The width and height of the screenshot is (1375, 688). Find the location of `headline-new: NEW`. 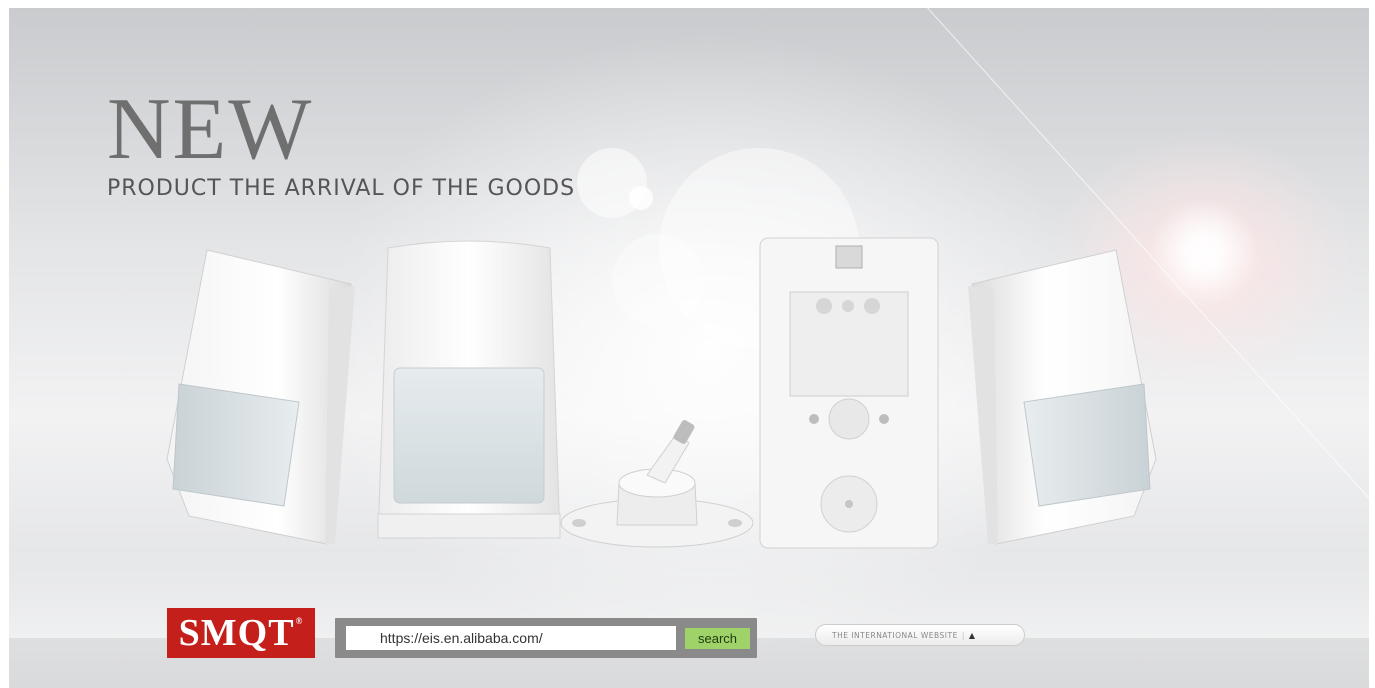

headline-new: NEW is located at coordinates (210, 129).